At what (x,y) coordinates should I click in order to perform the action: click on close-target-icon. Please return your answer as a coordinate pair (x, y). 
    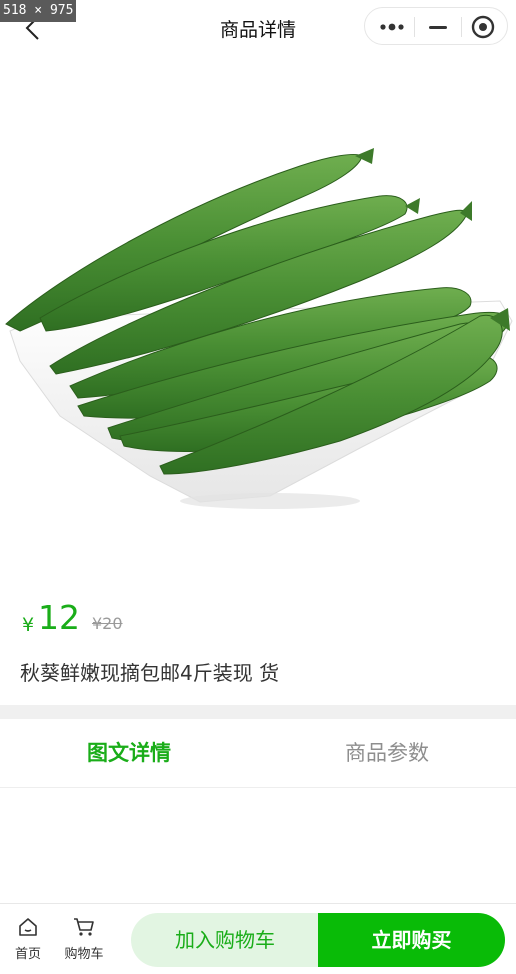
    Looking at the image, I should click on (483, 27).